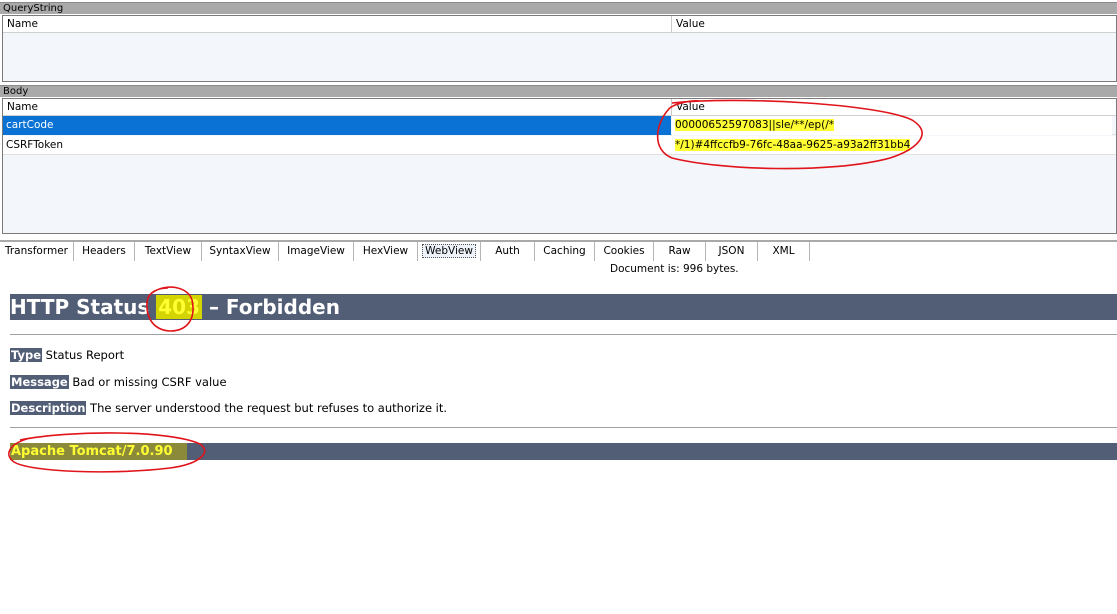  I want to click on tab-xml: XML, so click(784, 251).